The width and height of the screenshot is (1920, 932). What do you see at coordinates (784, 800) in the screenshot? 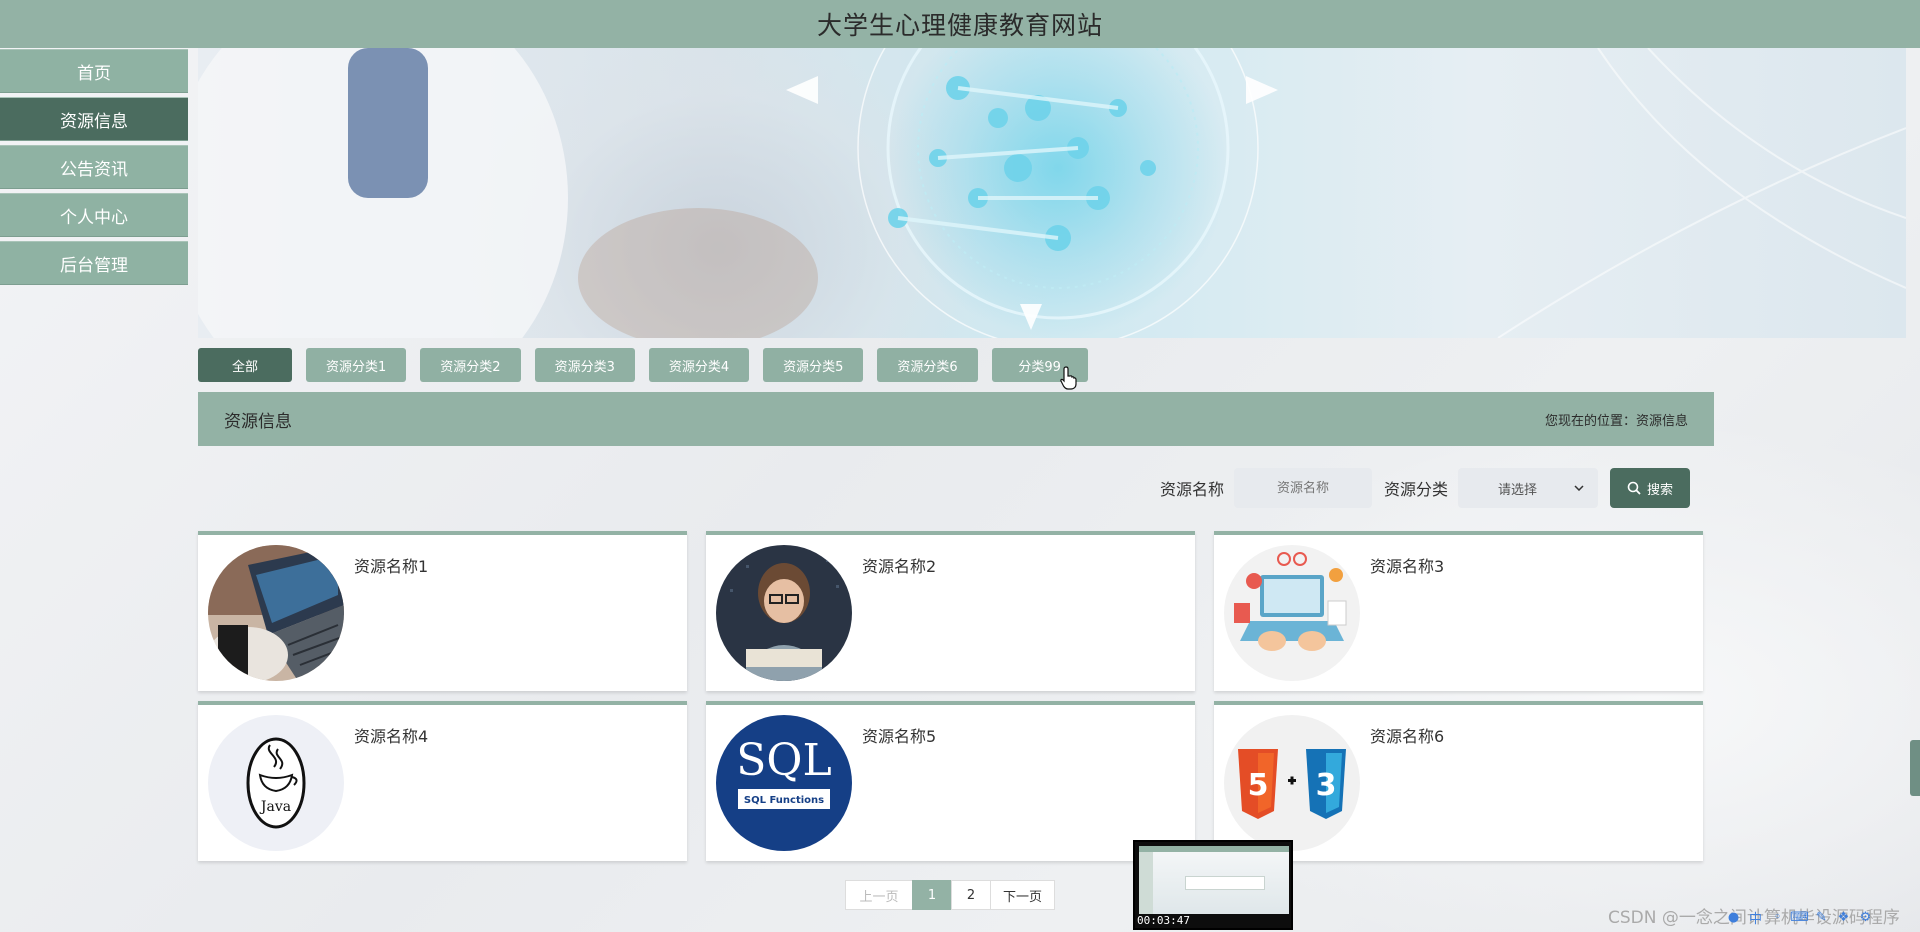
I see `sql-functions-text: SQL Functions` at bounding box center [784, 800].